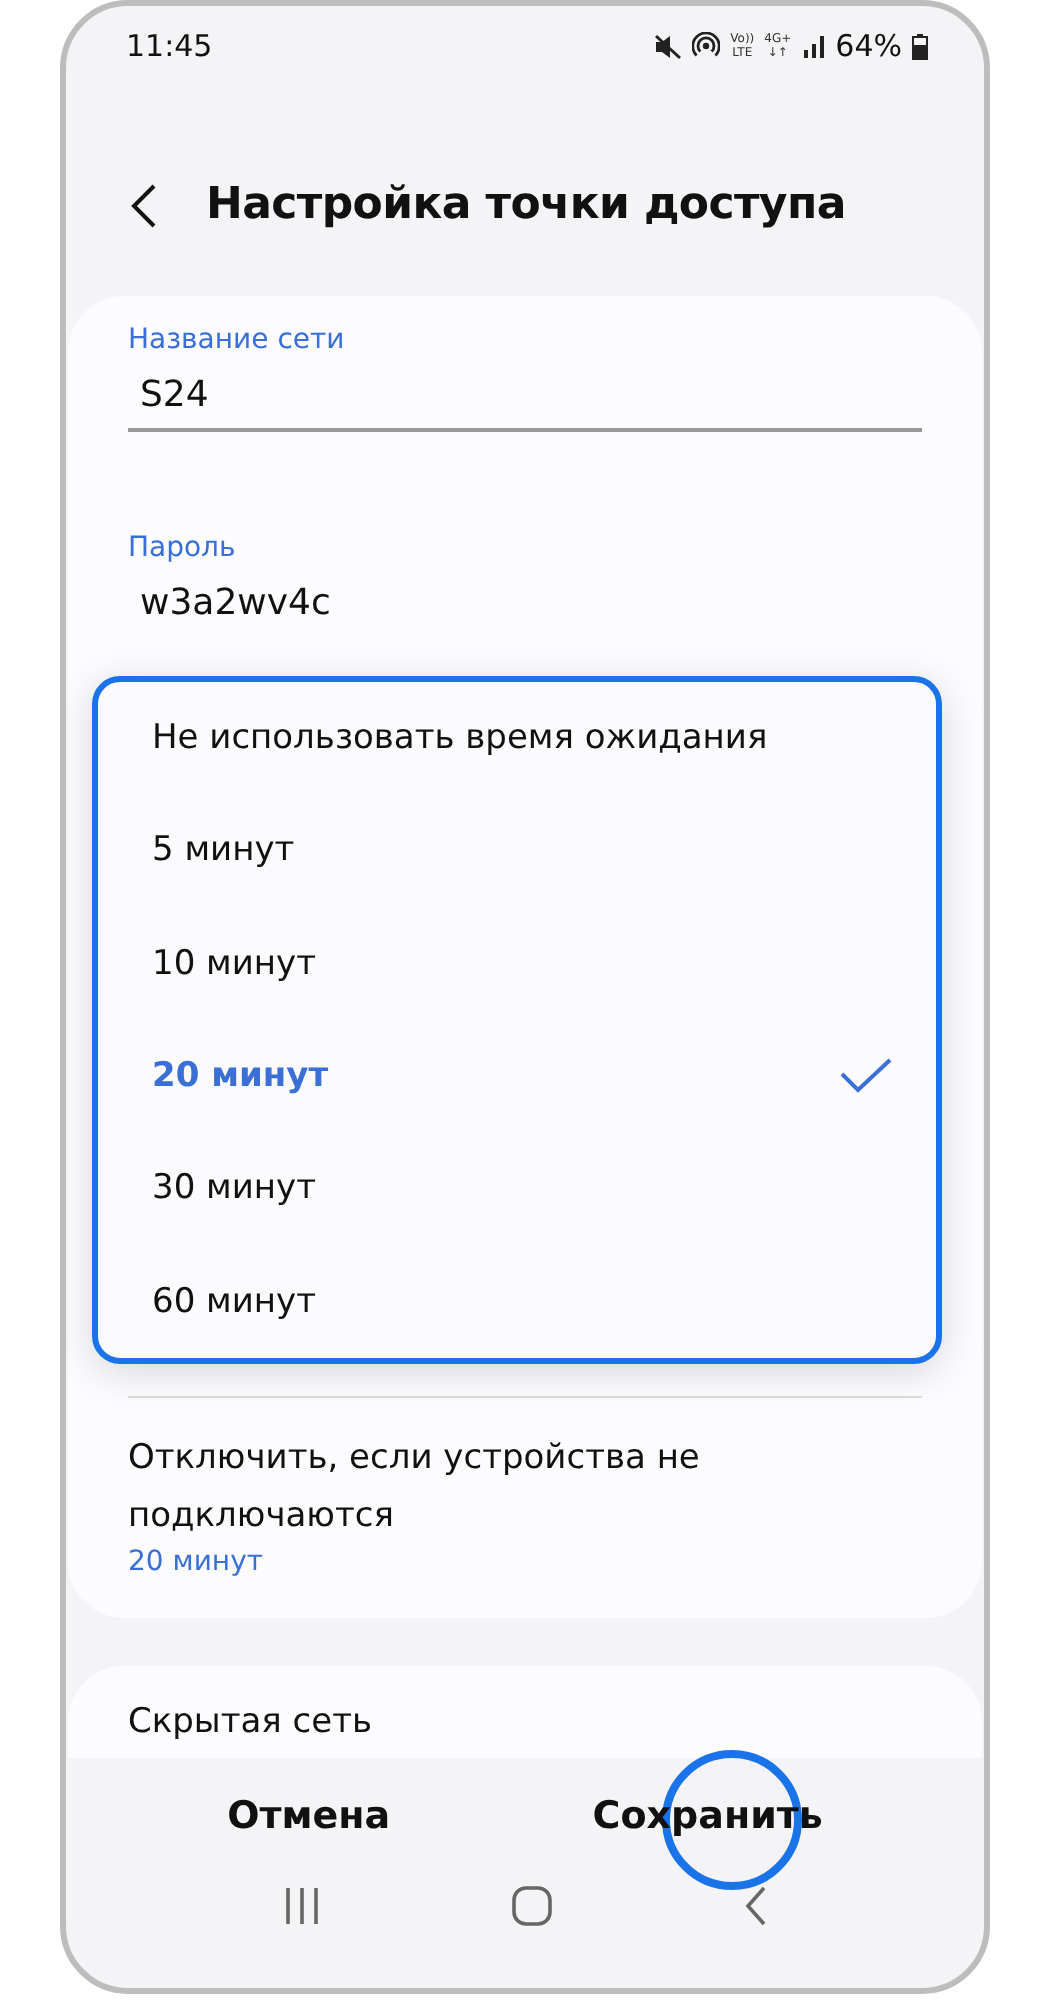 This screenshot has width=1050, height=2000. Describe the element at coordinates (525, 600) in the screenshot. I see `input-field: w3a2wv4c` at that location.